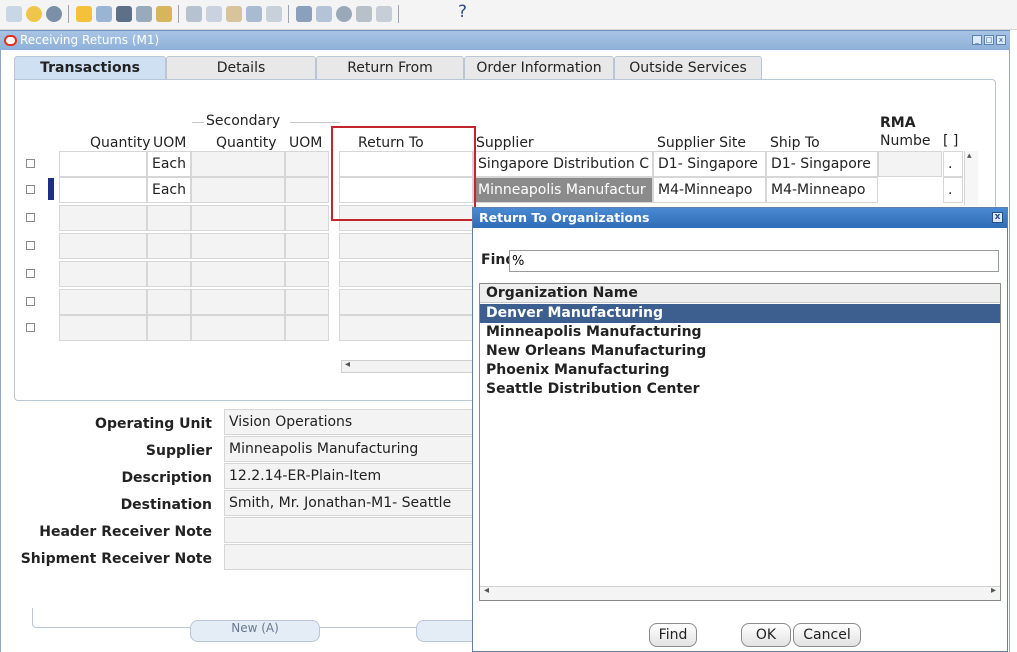 The image size is (1017, 652). What do you see at coordinates (407, 366) in the screenshot?
I see `grid-horizontal-scrollbar: ◂` at bounding box center [407, 366].